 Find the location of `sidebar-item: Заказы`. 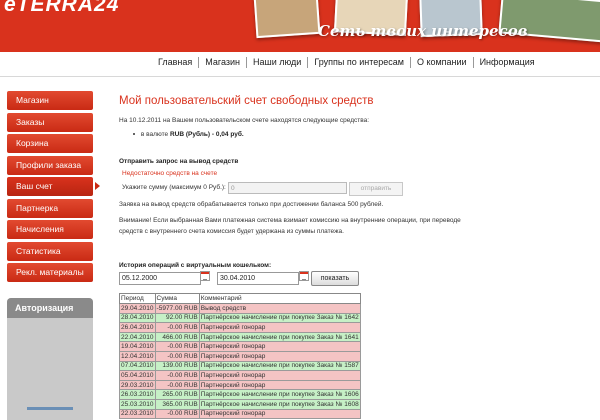

sidebar-item: Заказы is located at coordinates (50, 122).